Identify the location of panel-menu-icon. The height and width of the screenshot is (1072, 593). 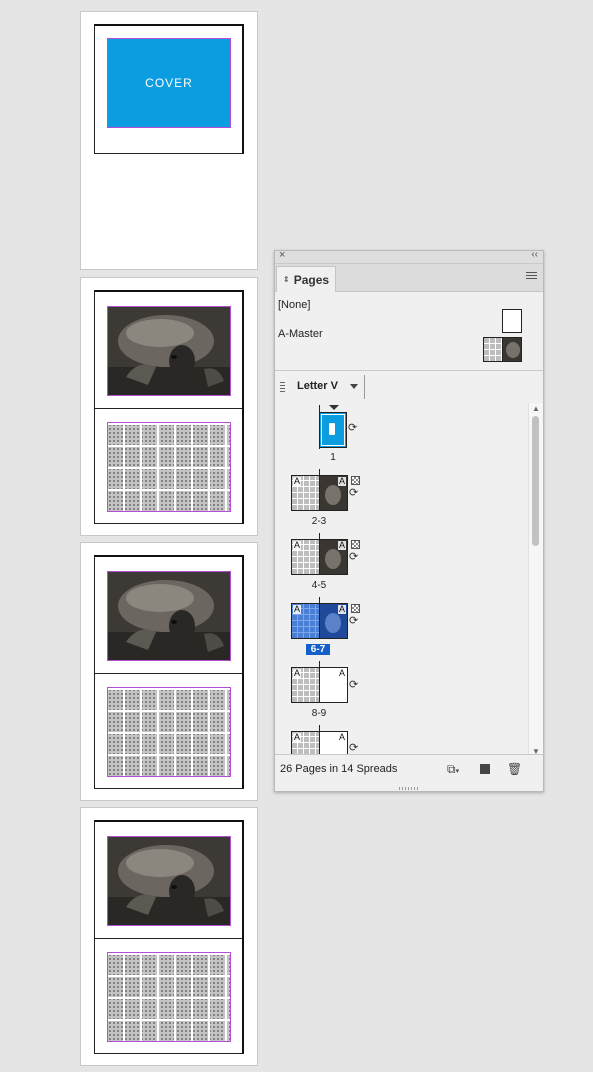
(531, 276).